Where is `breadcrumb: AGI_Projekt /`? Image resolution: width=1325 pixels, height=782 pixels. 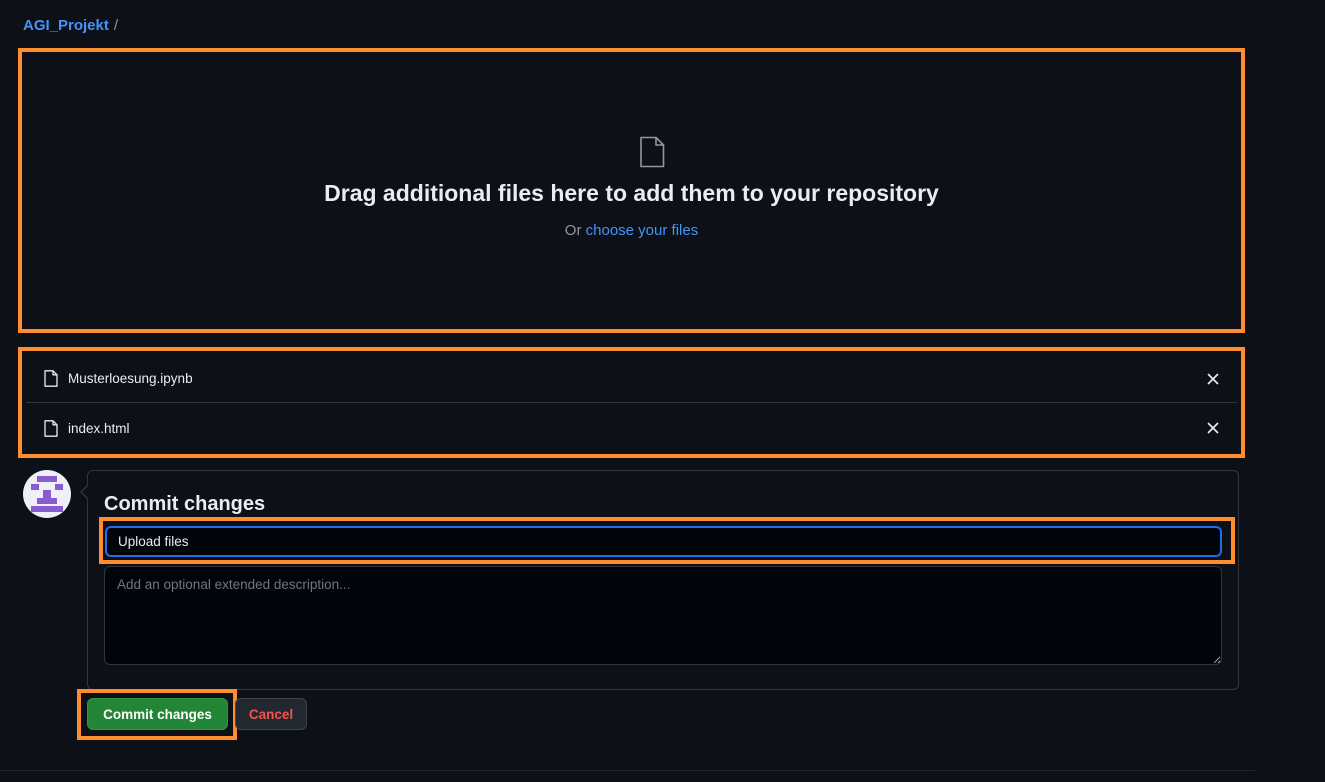
breadcrumb: AGI_Projekt / is located at coordinates (70, 26).